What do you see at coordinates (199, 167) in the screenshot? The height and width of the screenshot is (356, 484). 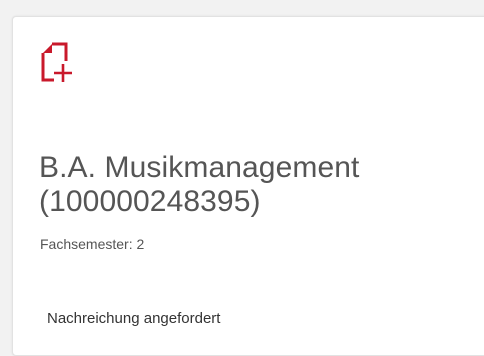 I see `program-name: B.A. Musikmanagement` at bounding box center [199, 167].